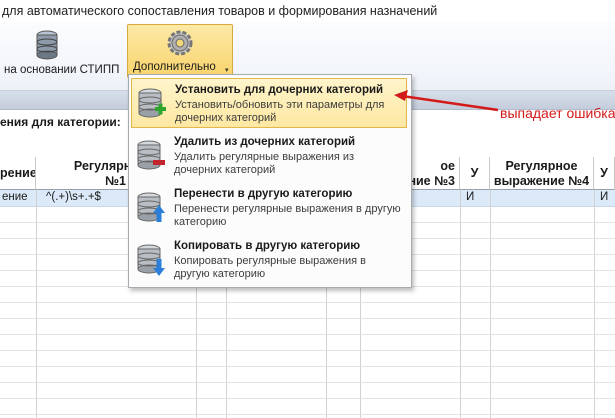  What do you see at coordinates (227, 70) in the screenshot?
I see `chevron-down-icon: ▾` at bounding box center [227, 70].